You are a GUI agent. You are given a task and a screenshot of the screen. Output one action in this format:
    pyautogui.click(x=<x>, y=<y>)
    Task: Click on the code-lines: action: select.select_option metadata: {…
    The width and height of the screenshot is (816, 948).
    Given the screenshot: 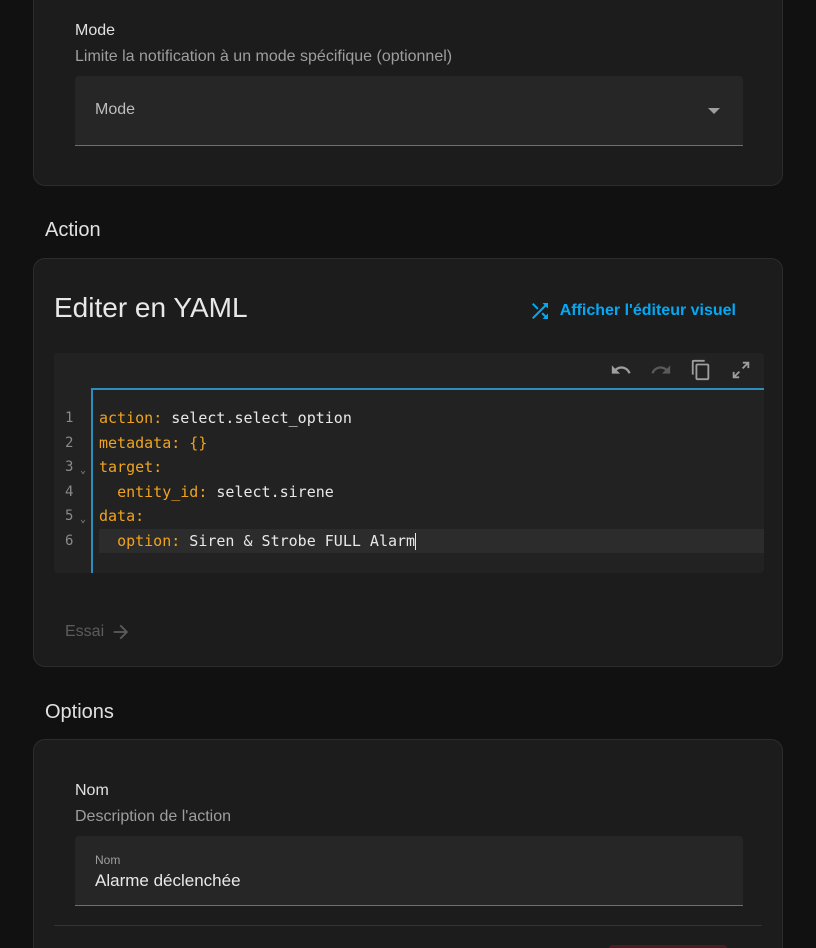 What is the action you would take?
    pyautogui.click(x=431, y=479)
    